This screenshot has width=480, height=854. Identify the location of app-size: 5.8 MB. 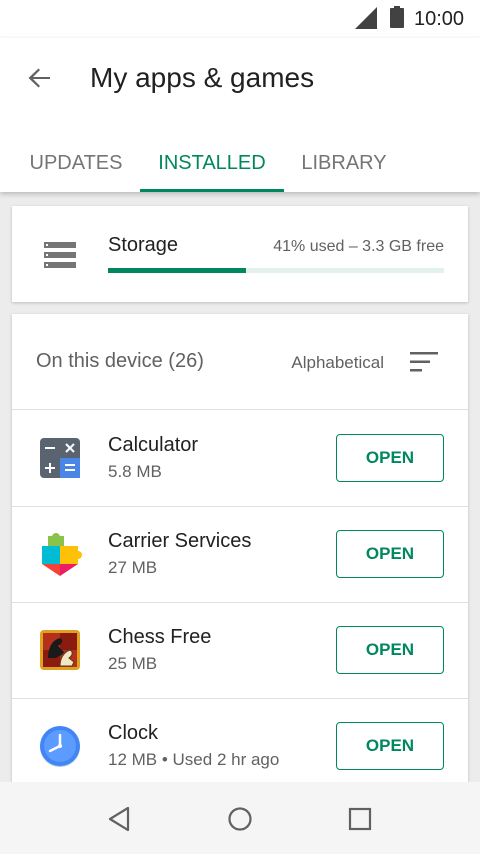
(135, 471).